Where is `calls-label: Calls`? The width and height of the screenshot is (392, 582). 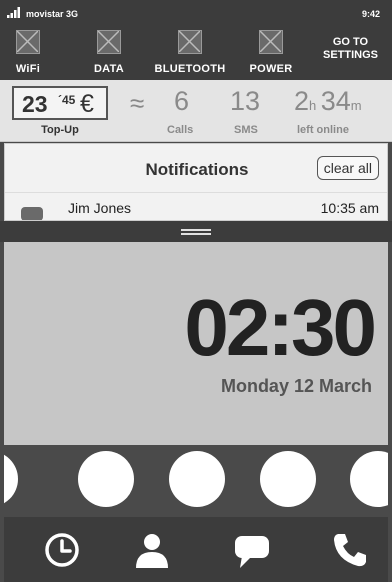
calls-label: Calls is located at coordinates (180, 130).